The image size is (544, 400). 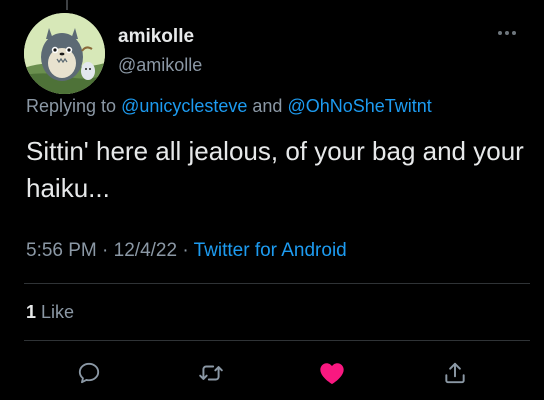 I want to click on tweet-date: 12/4/22, so click(x=145, y=250).